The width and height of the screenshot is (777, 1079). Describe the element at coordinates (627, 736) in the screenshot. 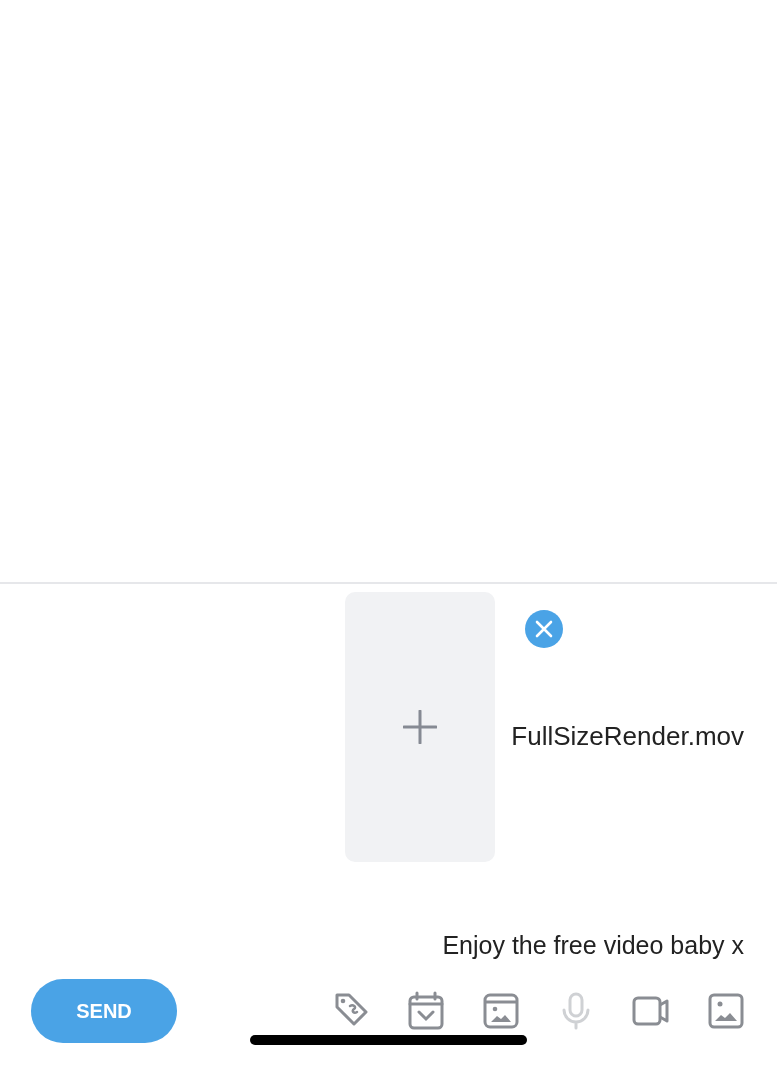

I see `file-name: FullSizeRender.mov` at that location.